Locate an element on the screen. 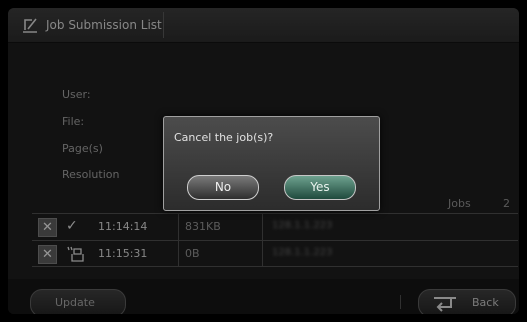 The image size is (527, 322). dialog-message: Cancel the job(s)? is located at coordinates (224, 137).